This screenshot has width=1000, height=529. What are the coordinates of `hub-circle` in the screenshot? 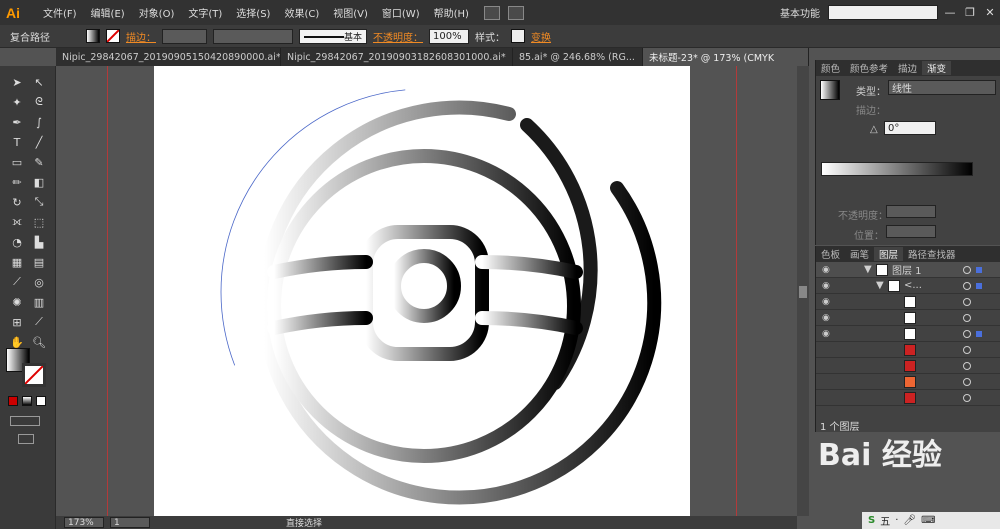 It's located at (424, 286).